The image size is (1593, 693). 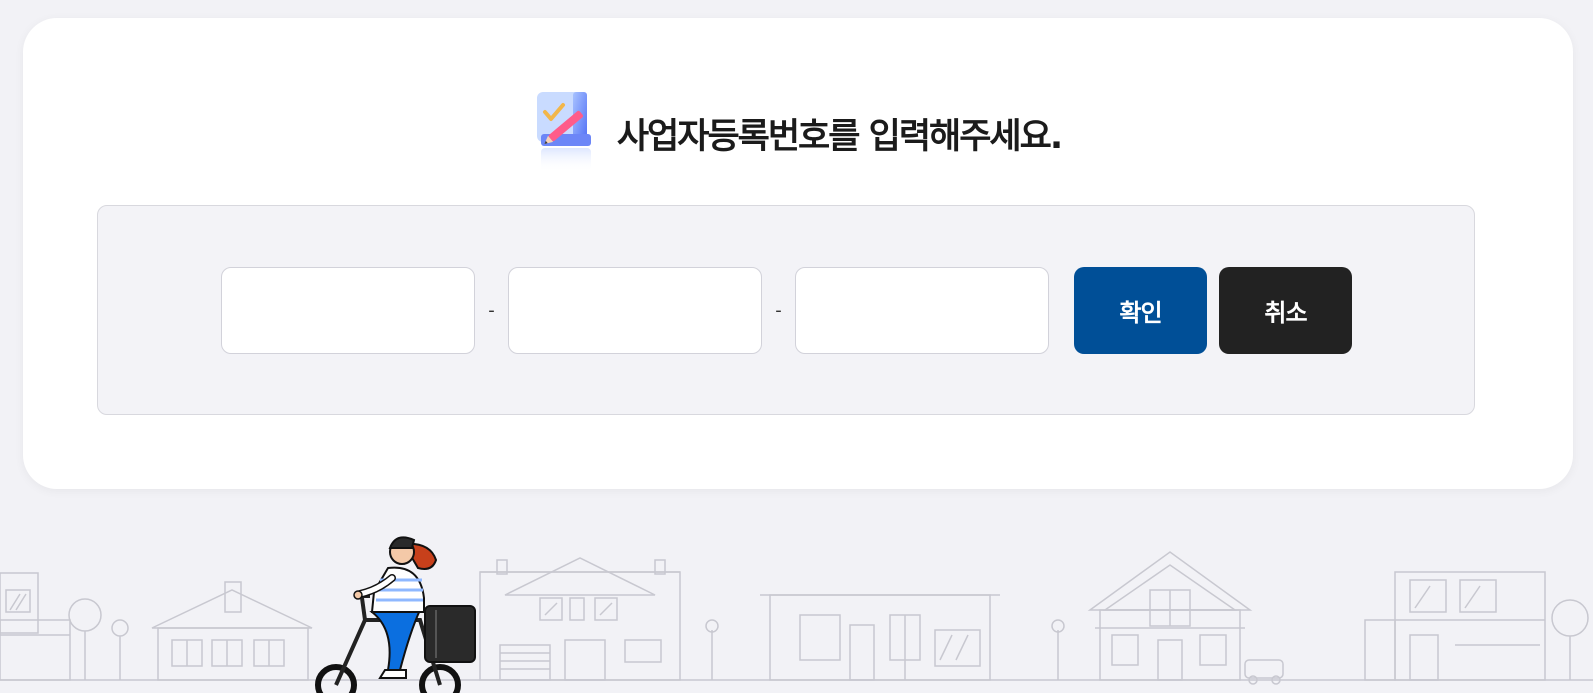 What do you see at coordinates (1140, 310) in the screenshot?
I see `confirm-button: 확인` at bounding box center [1140, 310].